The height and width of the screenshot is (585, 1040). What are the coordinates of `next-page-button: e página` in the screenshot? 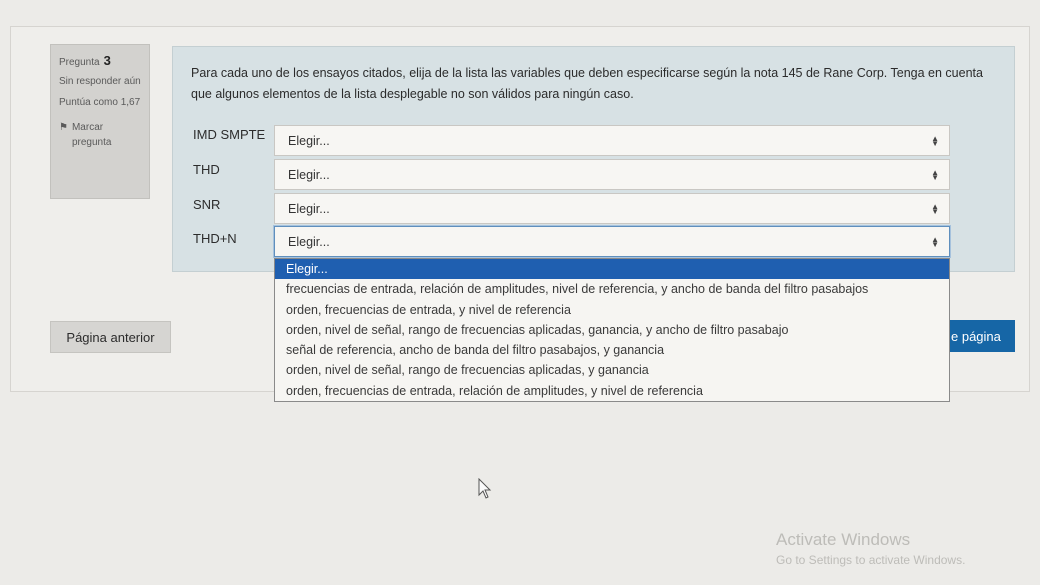 It's located at (980, 336).